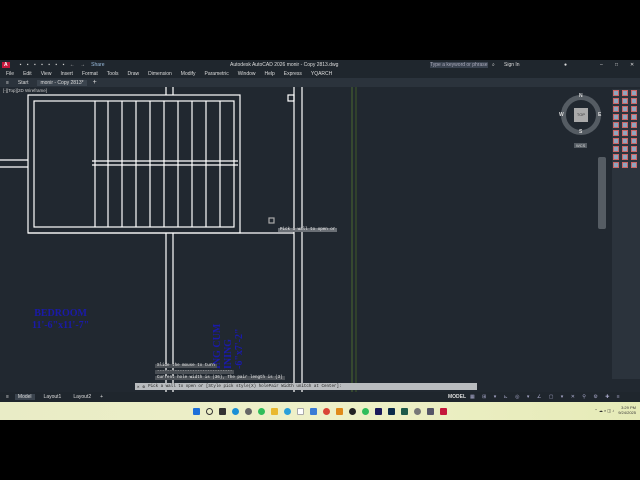 The height and width of the screenshot is (480, 640). What do you see at coordinates (7, 83) in the screenshot?
I see `hamburger-icon: ≡` at bounding box center [7, 83].